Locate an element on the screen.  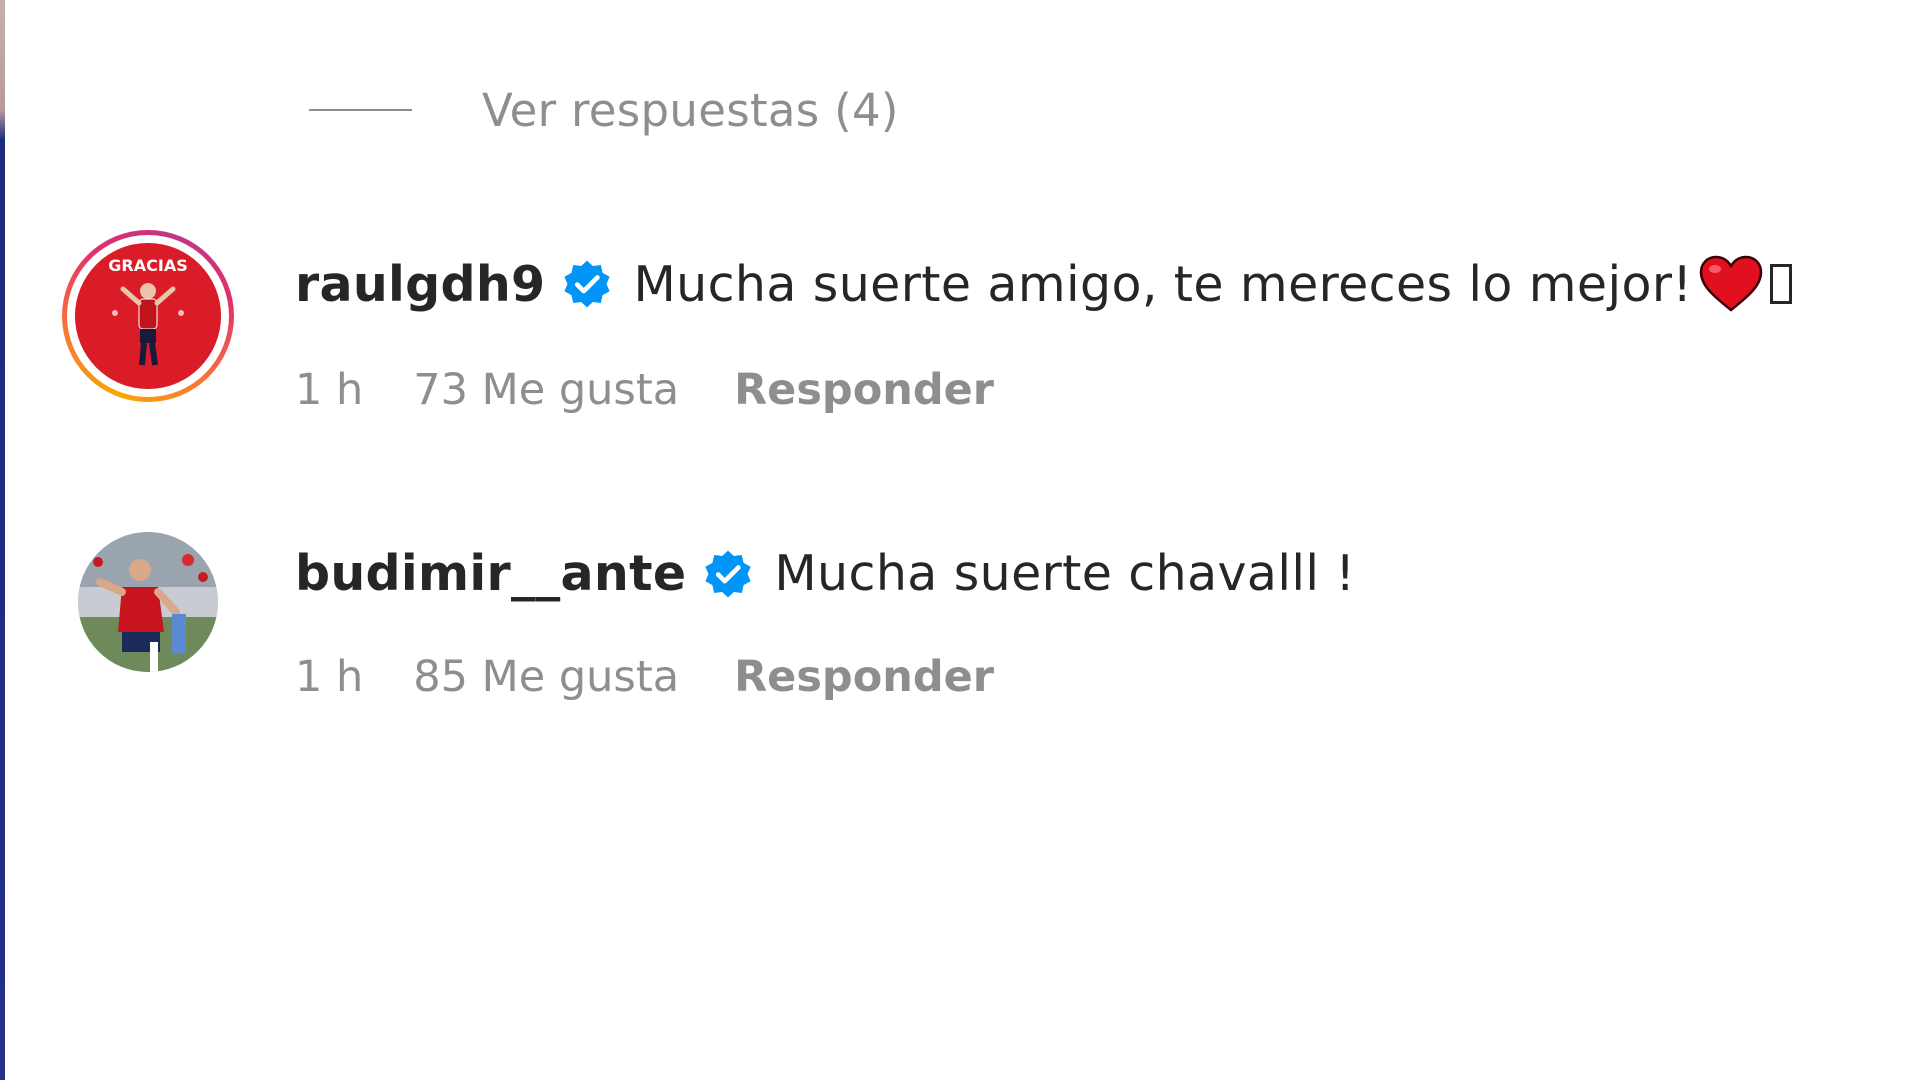
comment-meta: 1 h 73 Me gusta Responder is located at coordinates (644, 390).